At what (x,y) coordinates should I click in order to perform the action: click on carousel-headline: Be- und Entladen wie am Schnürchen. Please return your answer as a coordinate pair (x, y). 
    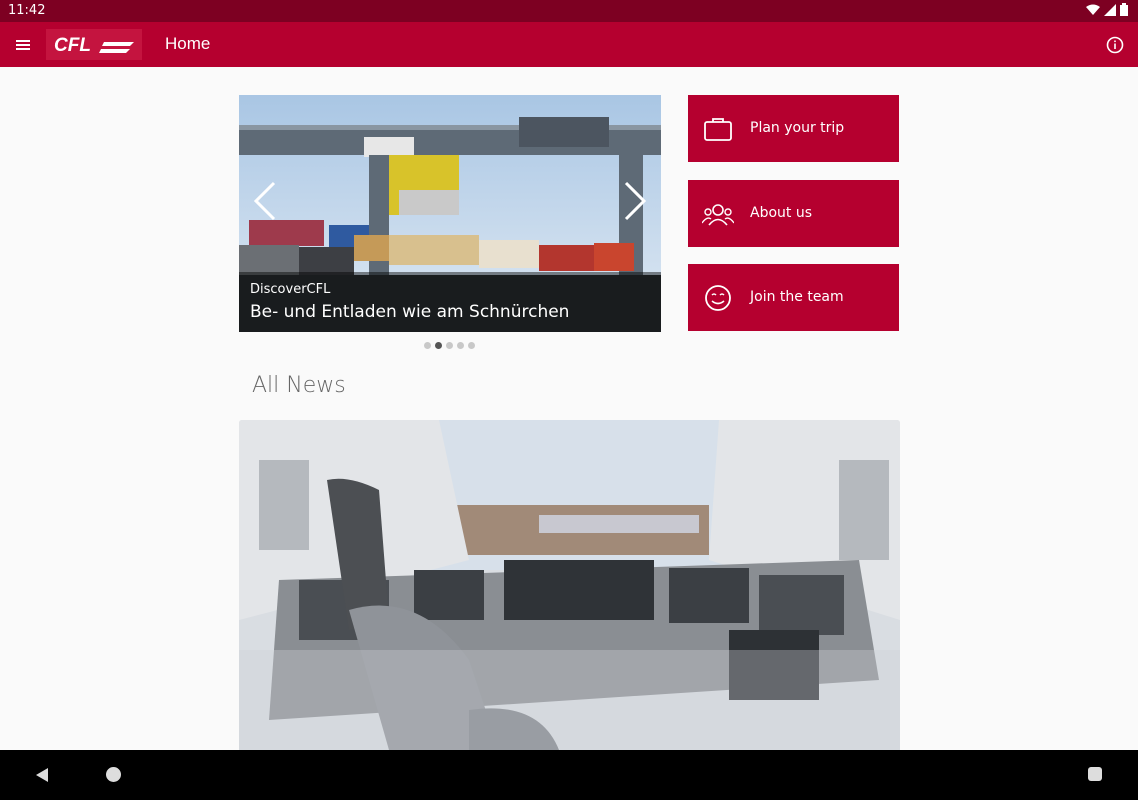
    Looking at the image, I should click on (410, 312).